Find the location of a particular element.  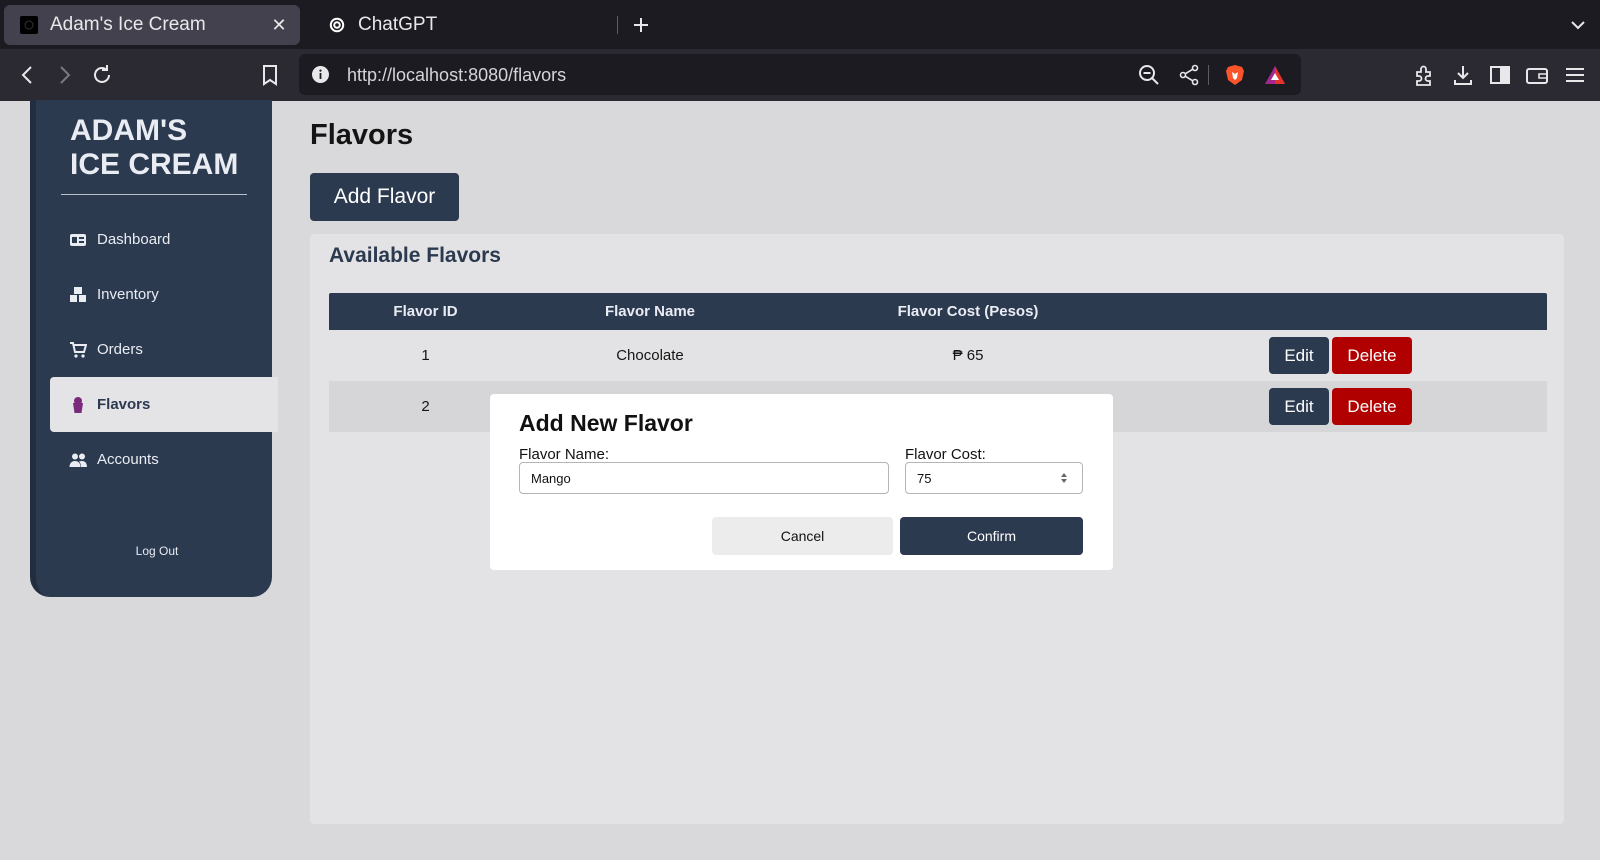

cell-name: Chocolate is located at coordinates (650, 355).